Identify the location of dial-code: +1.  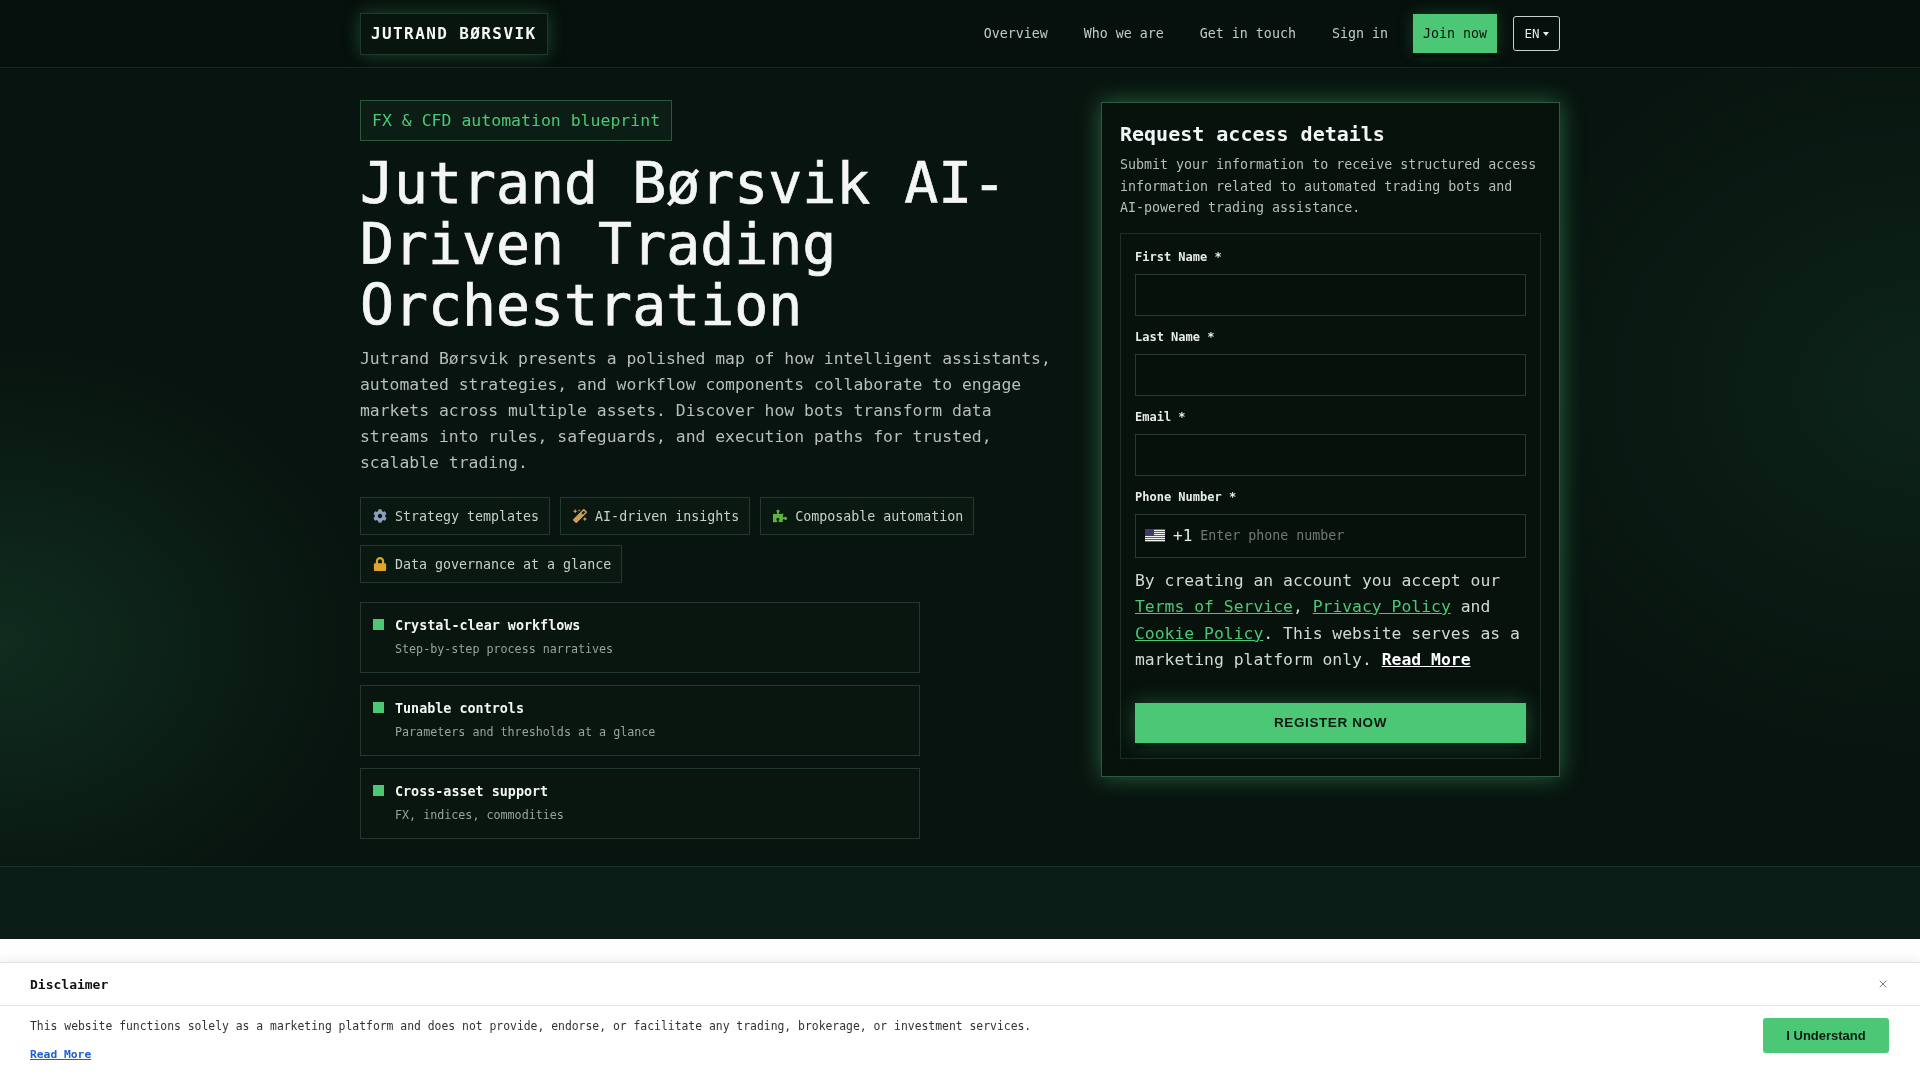
(1183, 535).